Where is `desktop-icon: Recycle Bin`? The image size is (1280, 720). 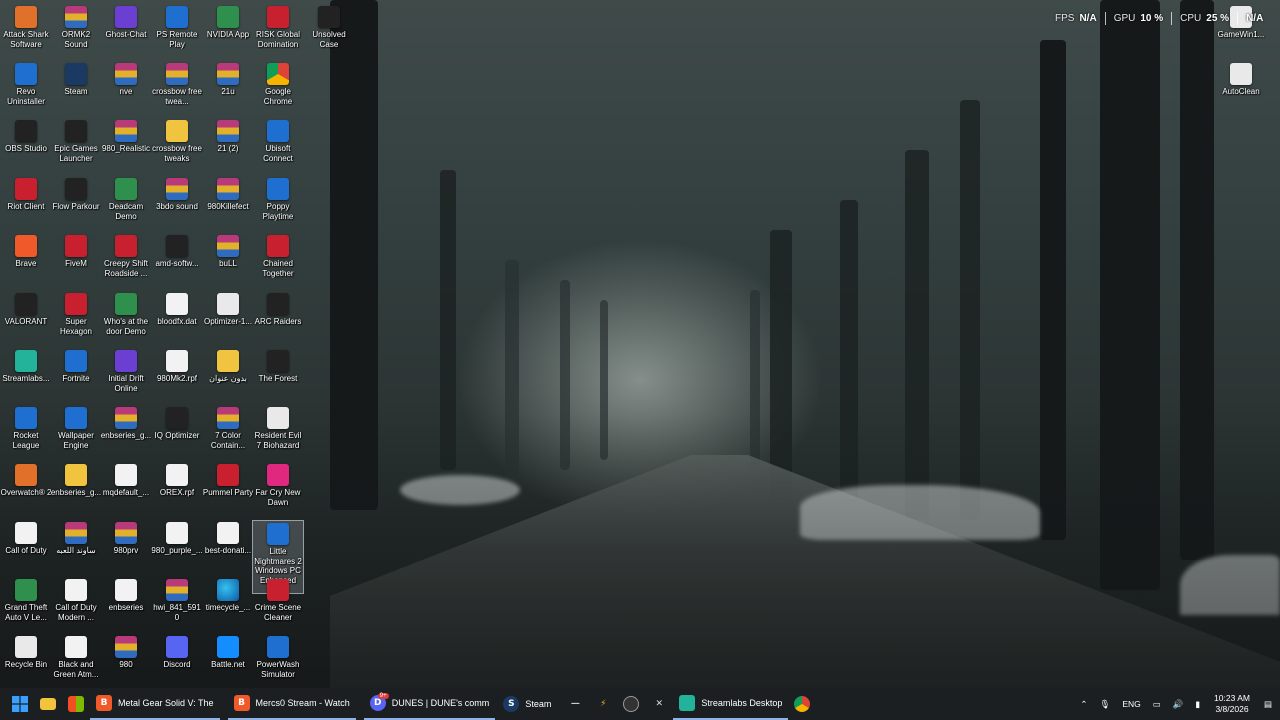
desktop-icon: Recycle Bin is located at coordinates (26, 662).